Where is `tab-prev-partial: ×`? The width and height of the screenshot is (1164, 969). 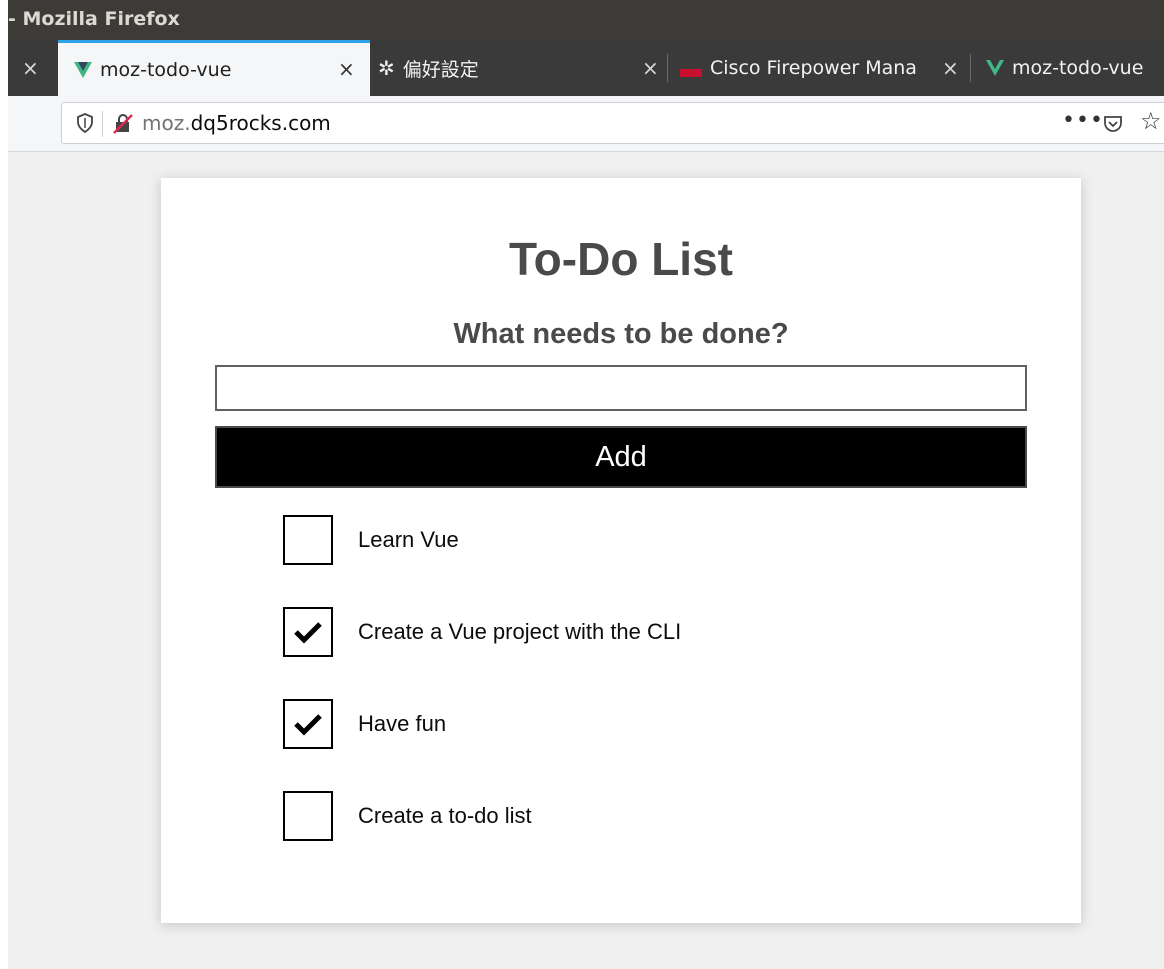
tab-prev-partial: × is located at coordinates (30, 68).